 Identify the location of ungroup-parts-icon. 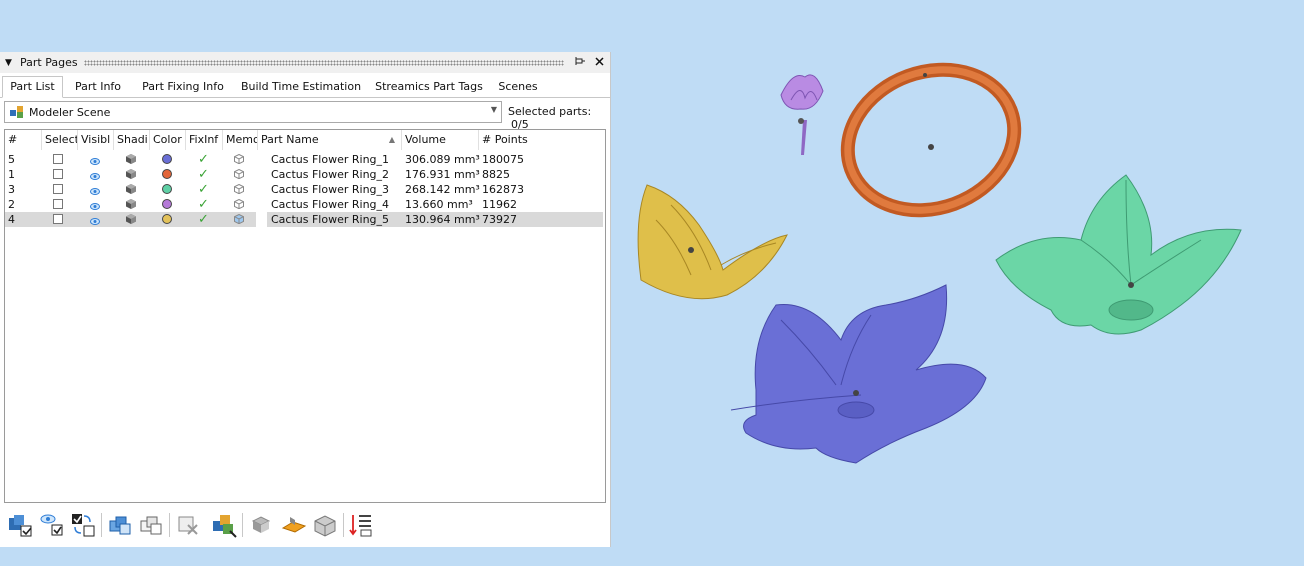
(151, 525).